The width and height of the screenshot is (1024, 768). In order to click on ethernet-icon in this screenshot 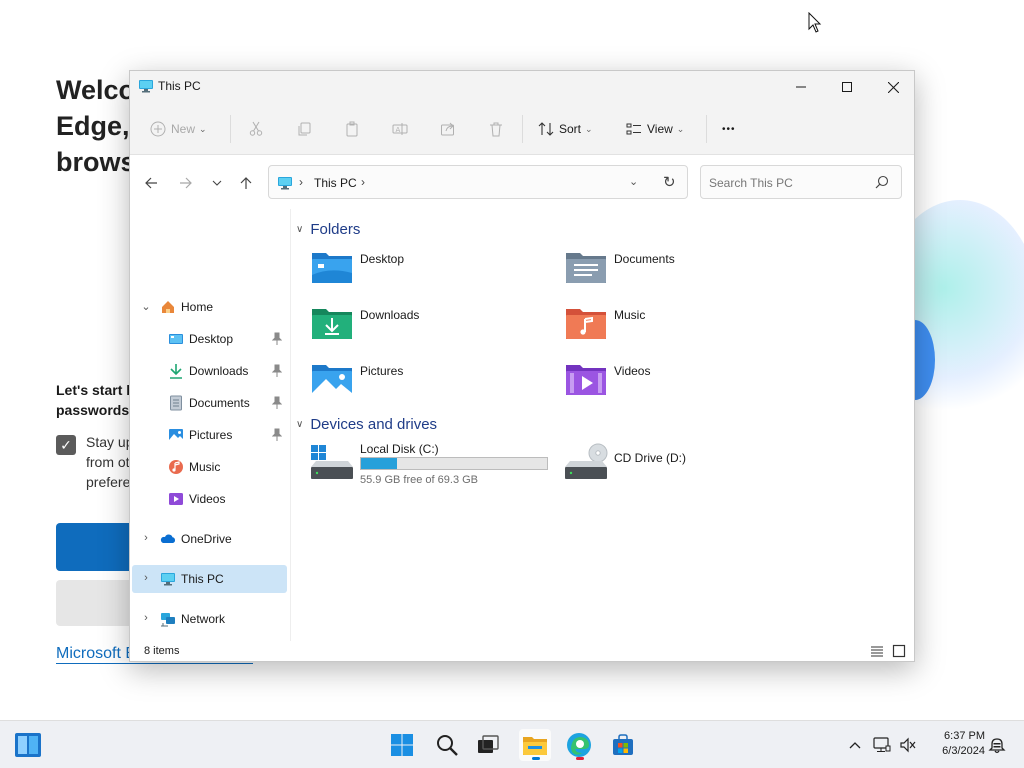, I will do `click(882, 744)`.